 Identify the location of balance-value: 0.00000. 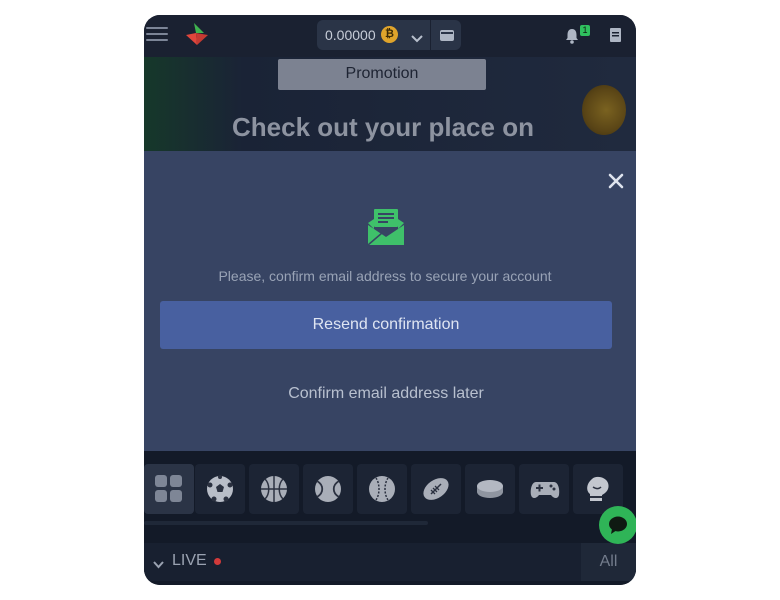
(350, 35).